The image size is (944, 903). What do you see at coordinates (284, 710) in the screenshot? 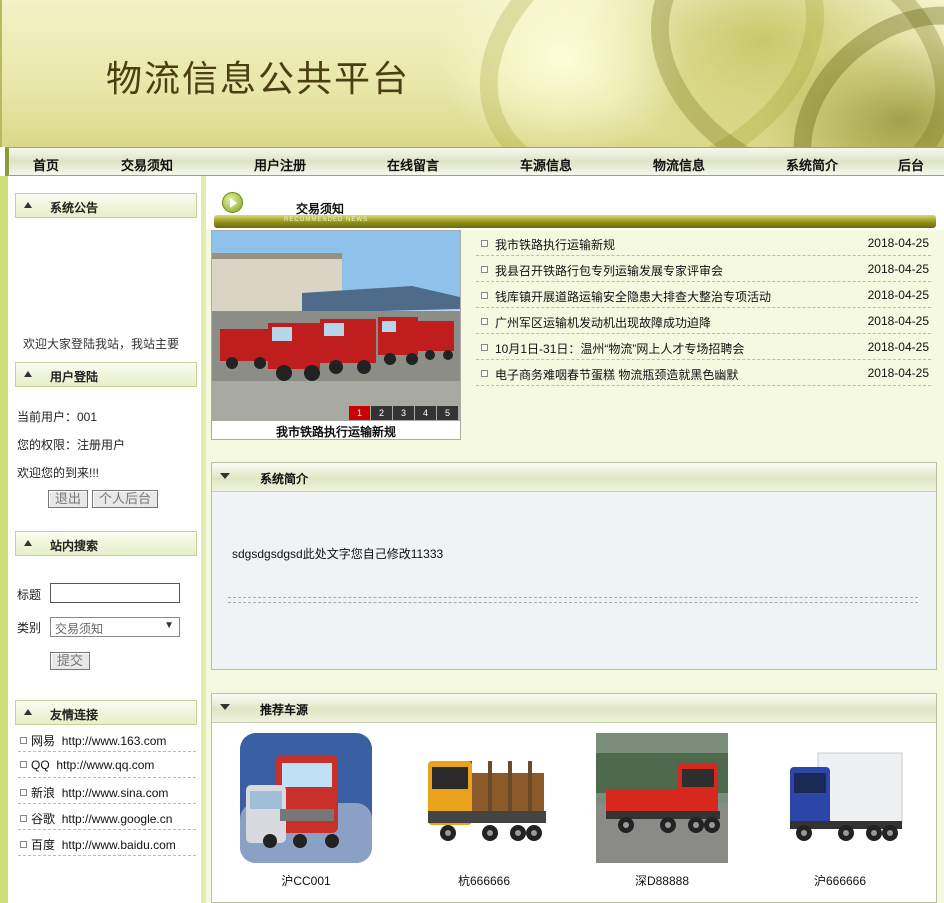
I see `vehicles-heading: 推荐车源` at bounding box center [284, 710].